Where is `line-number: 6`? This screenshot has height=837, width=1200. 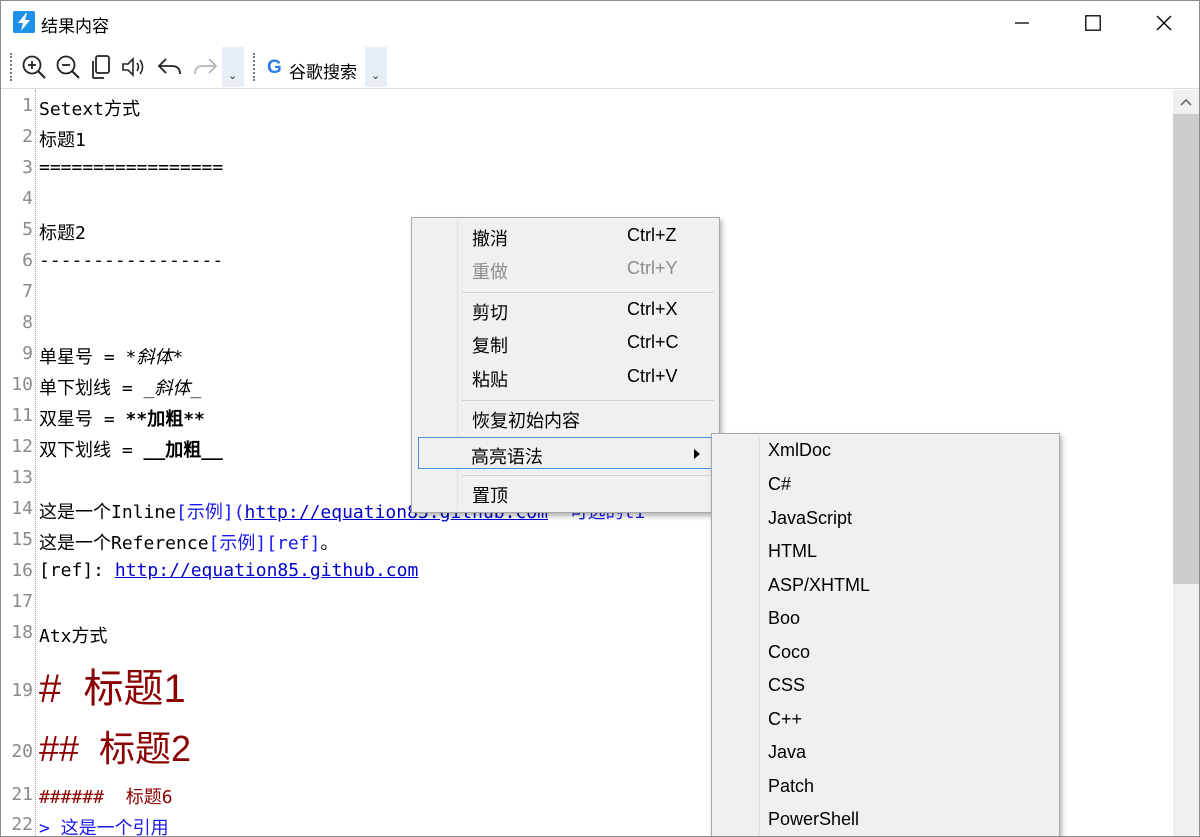
line-number: 6 is located at coordinates (27, 260).